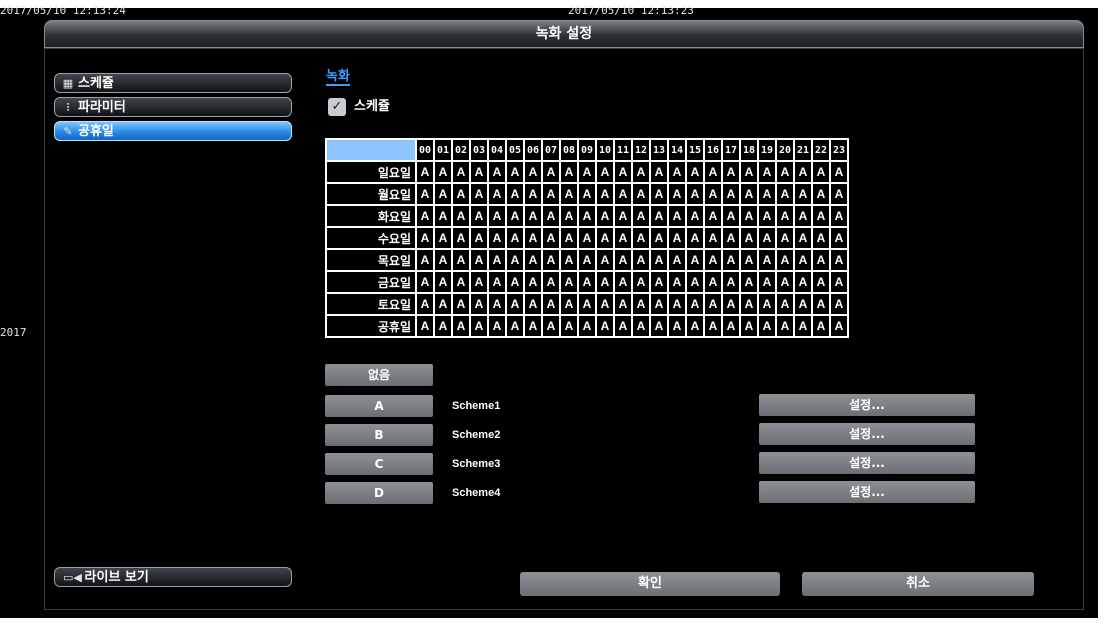 The image size is (1110, 626). Describe the element at coordinates (379, 493) in the screenshot. I see `scheme-d-button: D` at that location.